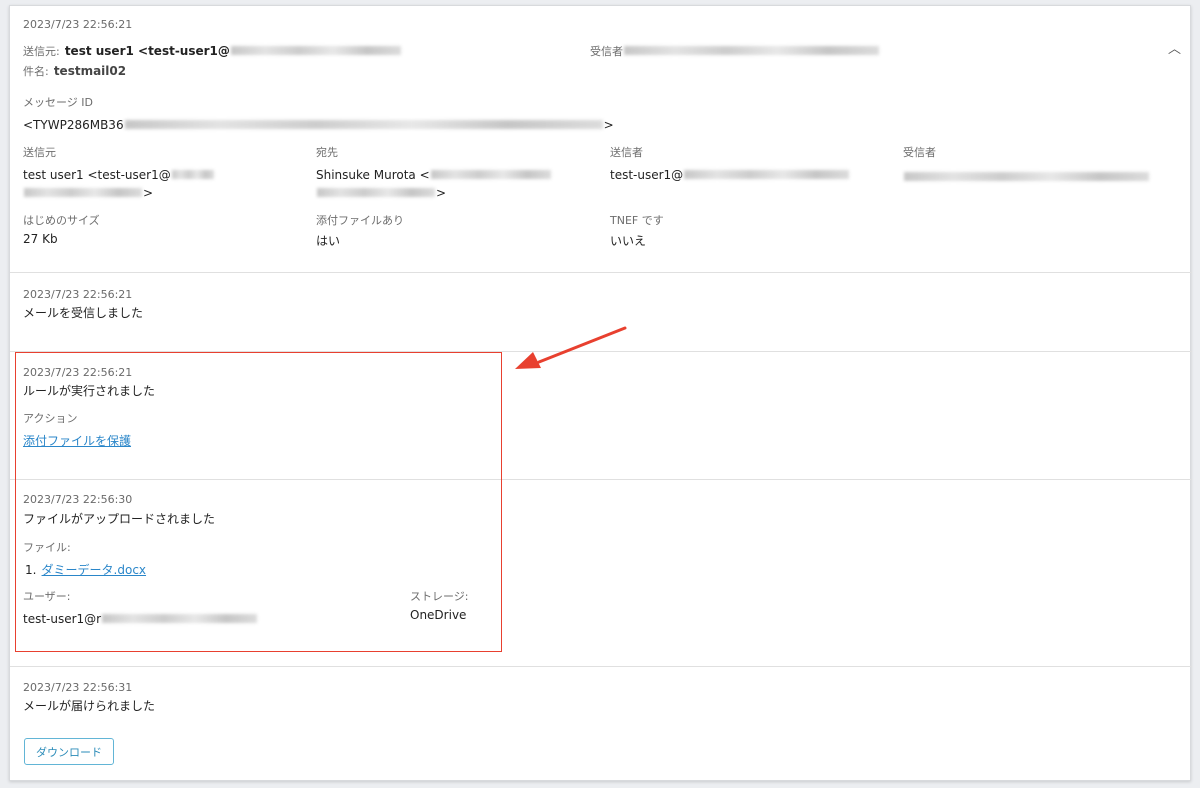  Describe the element at coordinates (919, 152) in the screenshot. I see `recipient-label: 受信者` at that location.